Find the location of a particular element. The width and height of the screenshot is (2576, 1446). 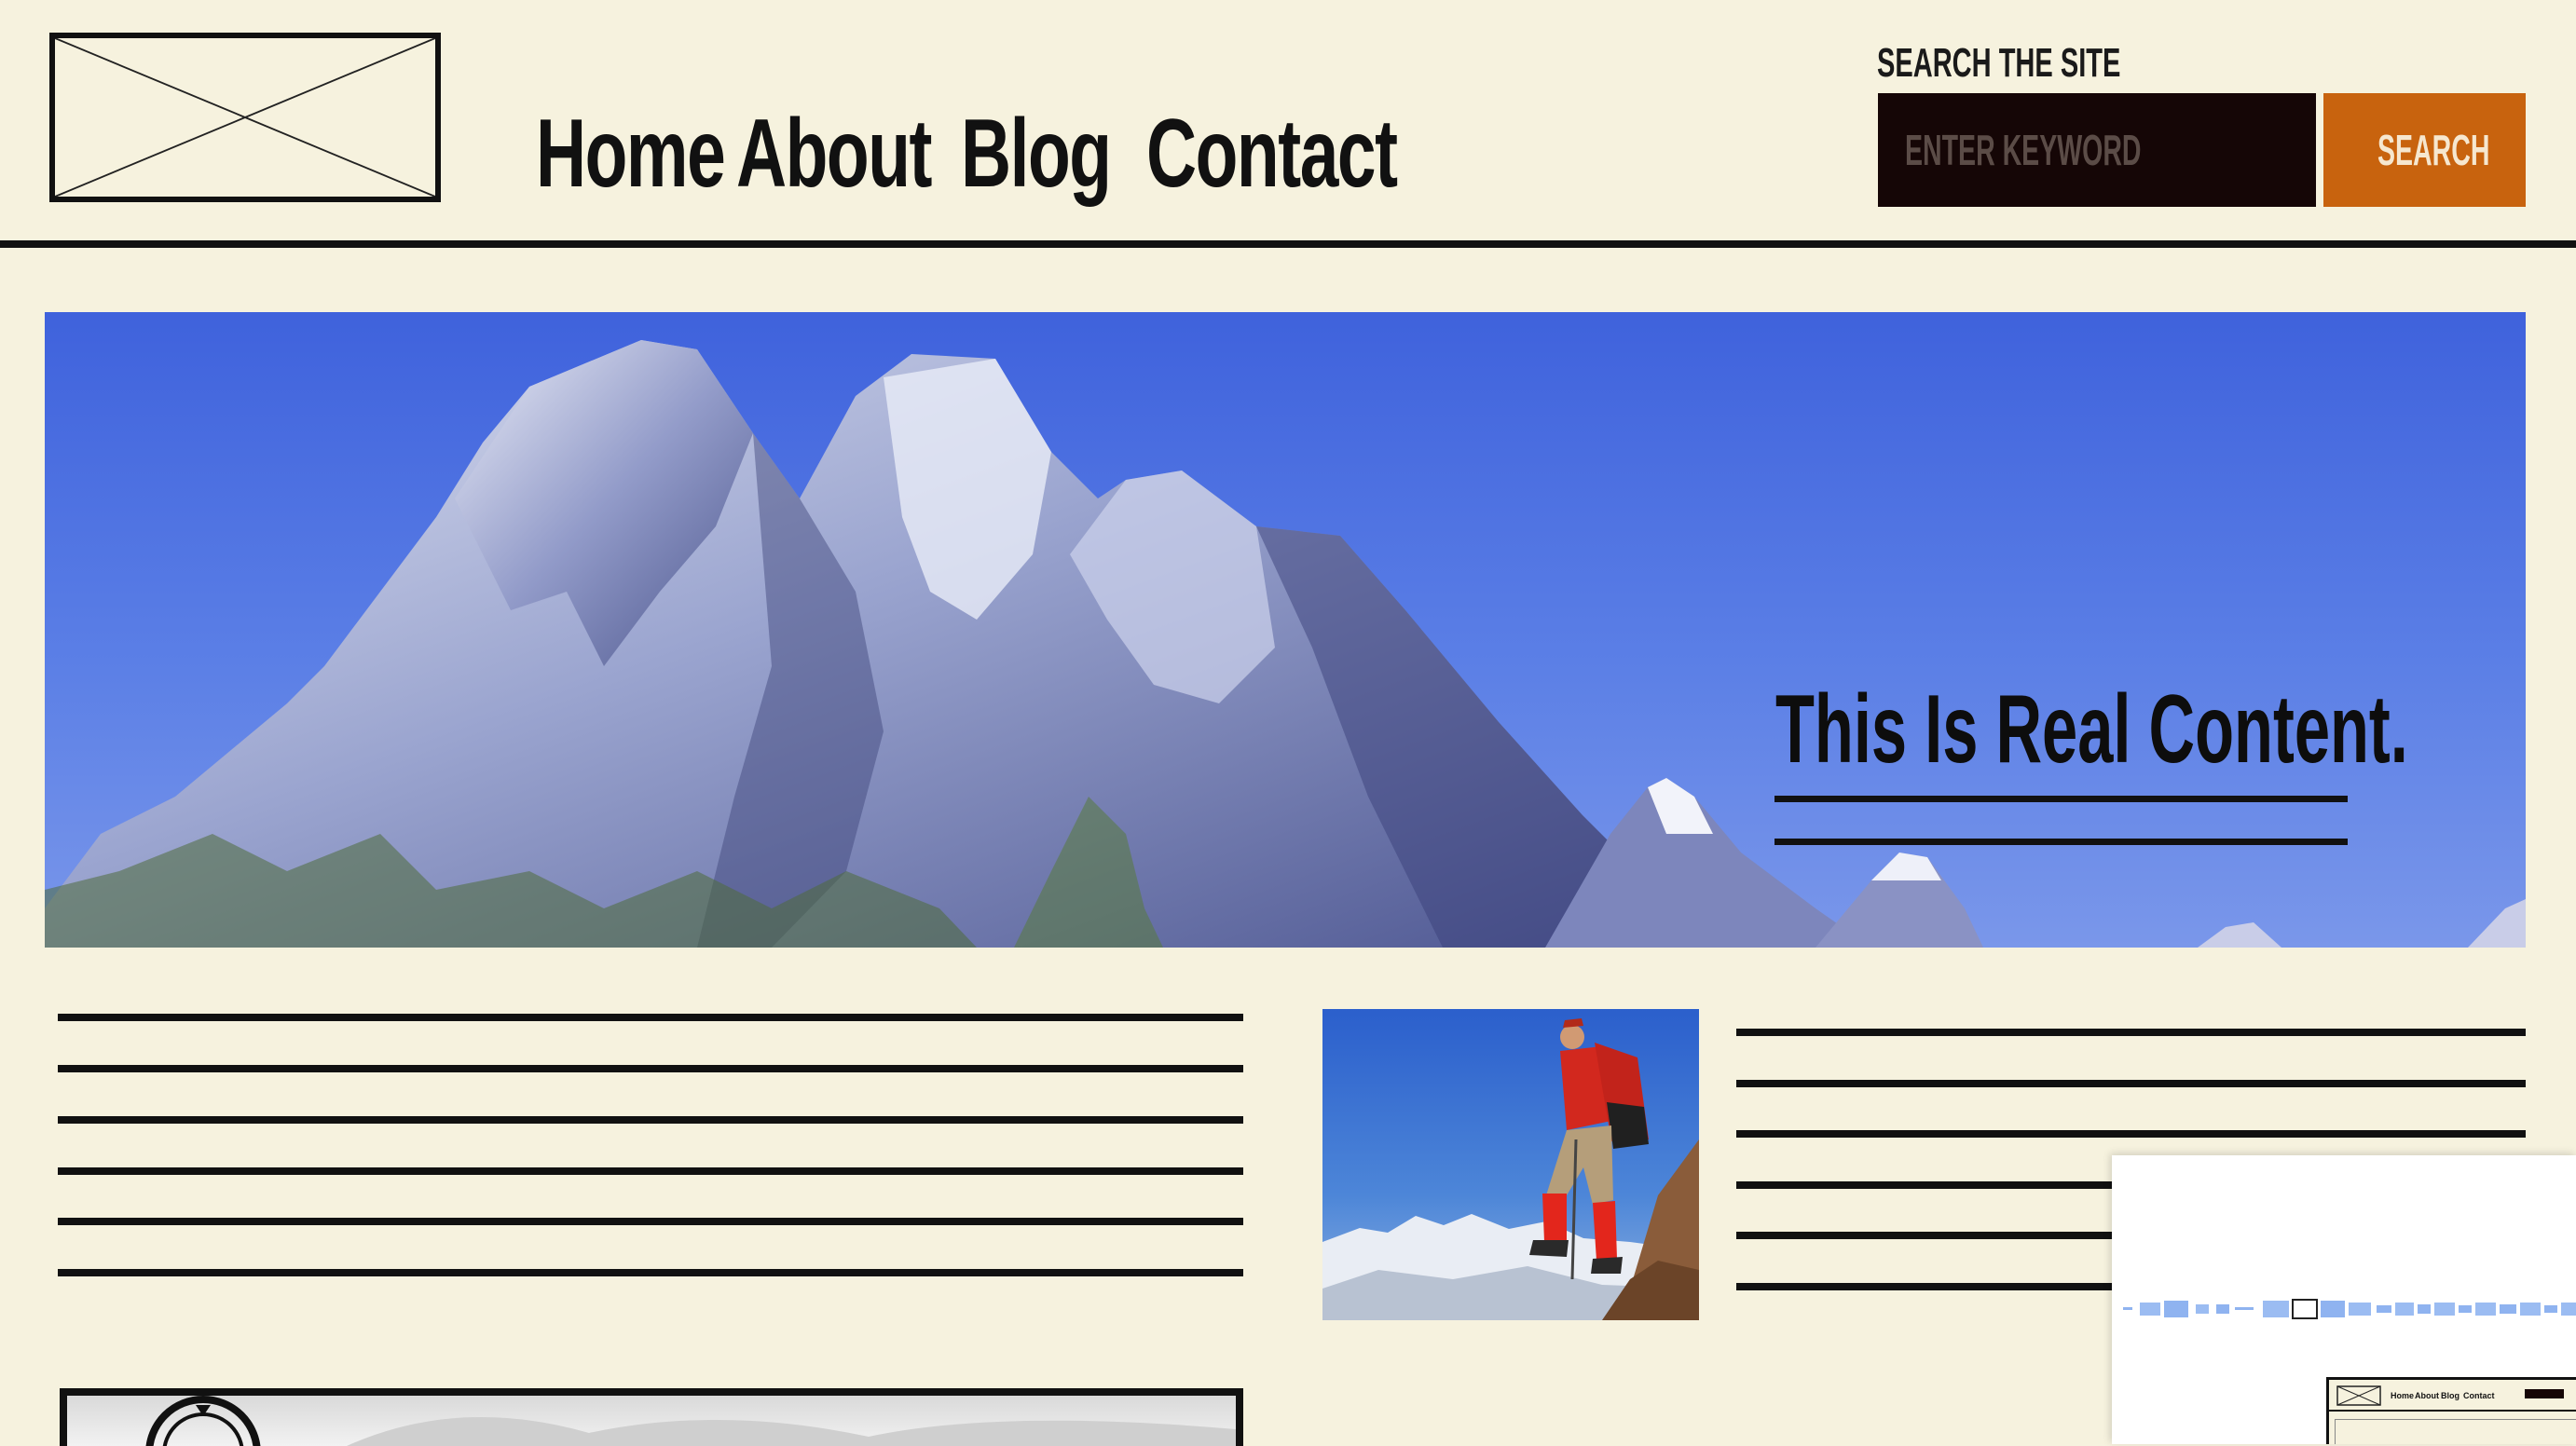

nav-blog: Blog is located at coordinates (1036, 153).